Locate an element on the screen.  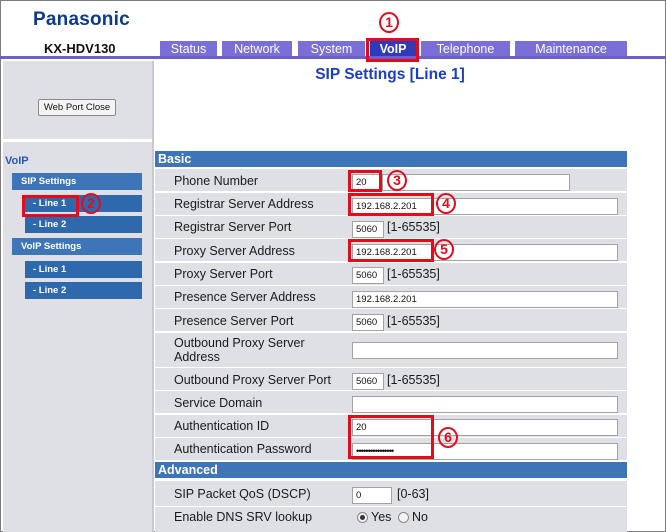
dns-srv-no-label: No is located at coordinates (420, 517).